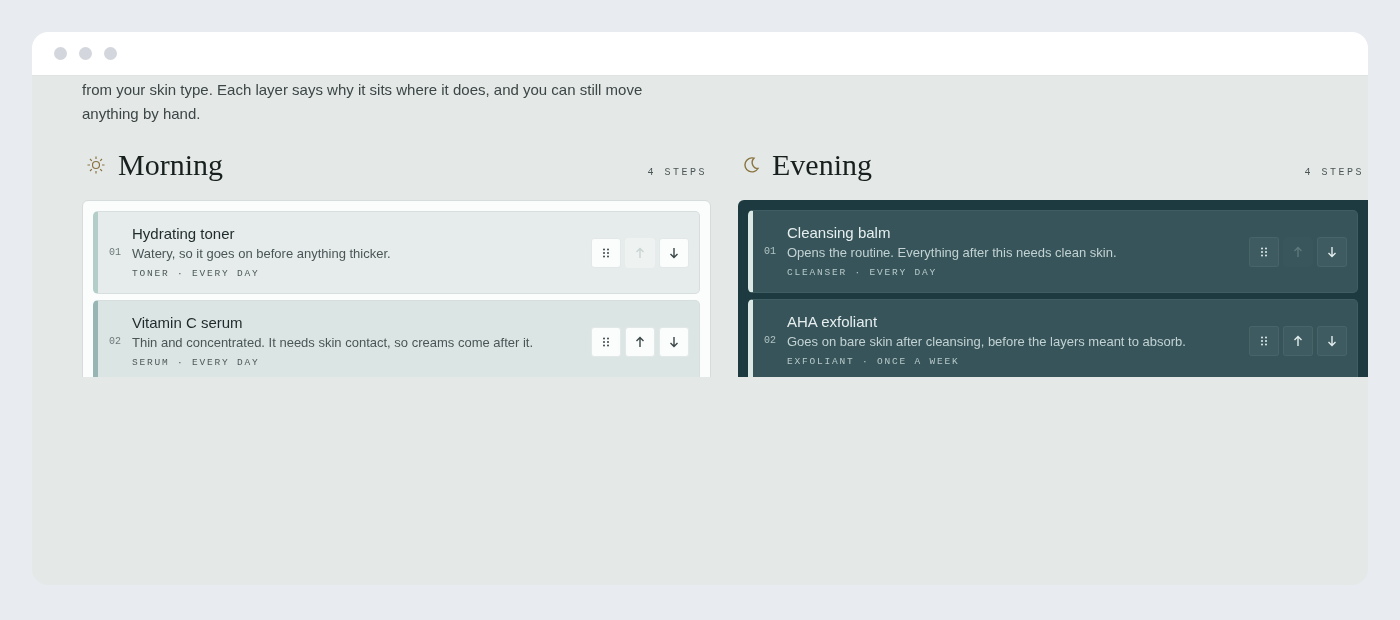 Image resolution: width=1400 pixels, height=620 pixels. What do you see at coordinates (1018, 362) in the screenshot?
I see `step-tags: EXFOLIANT · ONCE A WEEK` at bounding box center [1018, 362].